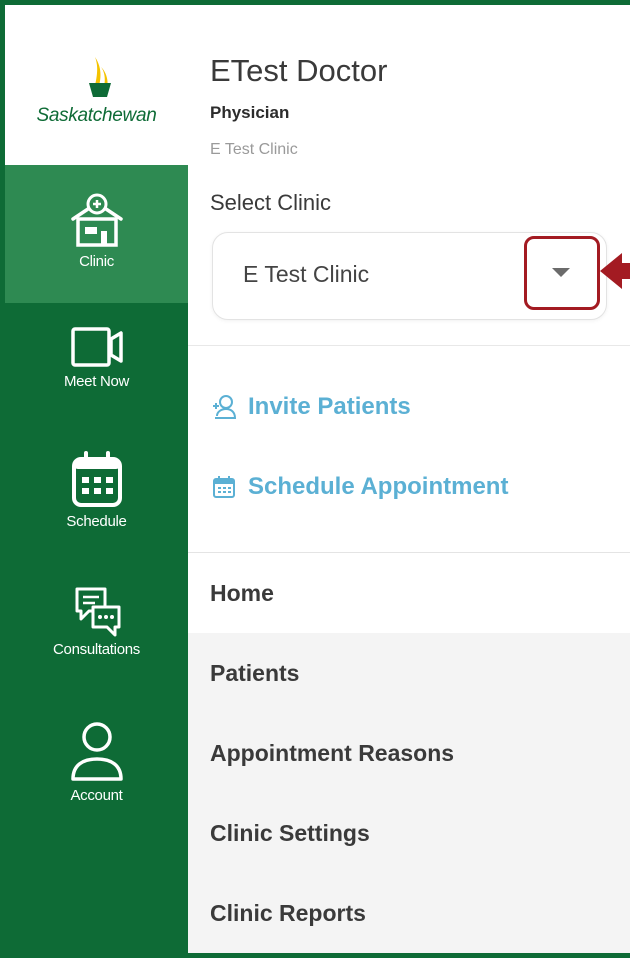 This screenshot has width=630, height=958. Describe the element at coordinates (329, 406) in the screenshot. I see `invite-patients-label: Invite Patients` at that location.